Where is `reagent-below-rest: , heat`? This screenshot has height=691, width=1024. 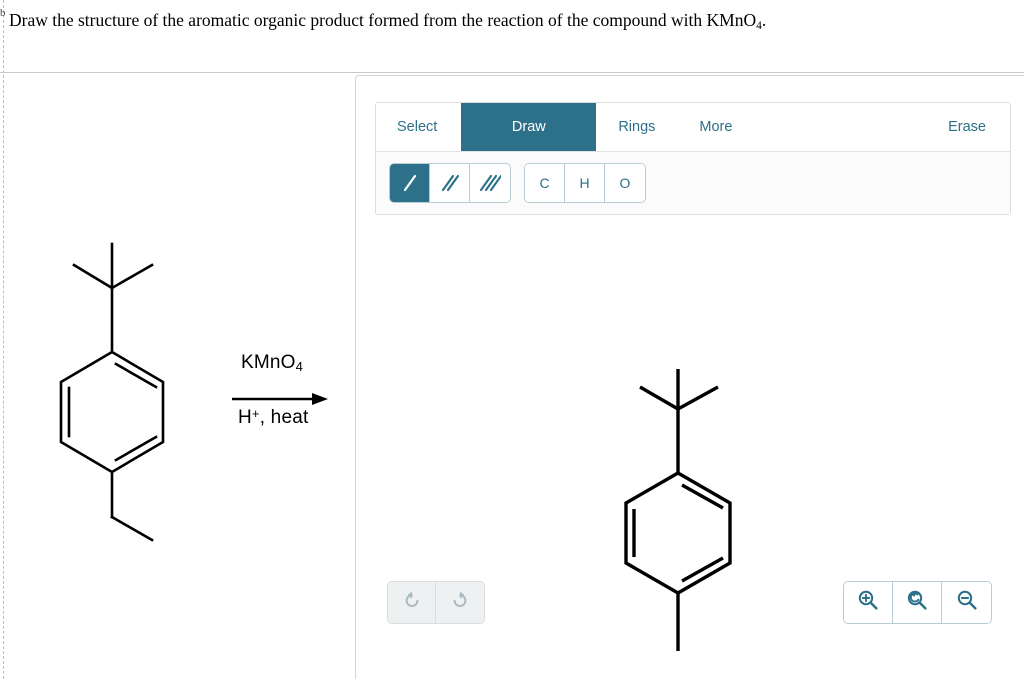 reagent-below-rest: , heat is located at coordinates (284, 417).